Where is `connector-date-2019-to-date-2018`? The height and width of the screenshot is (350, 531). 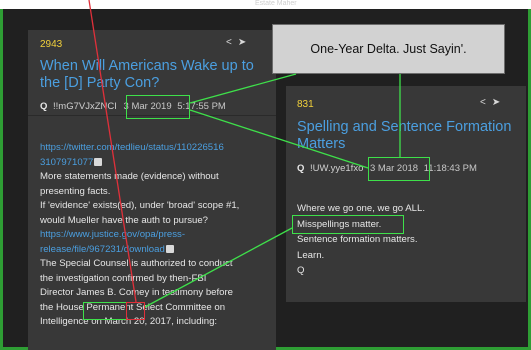 connector-date-2019-to-date-2018 is located at coordinates (279, 139).